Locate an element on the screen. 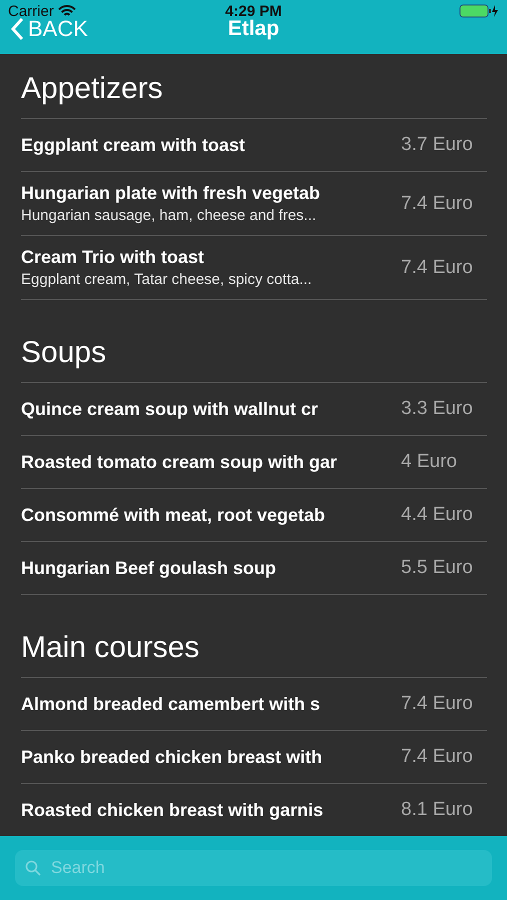  dish-name: Eggplant cream with toast is located at coordinates (133, 145).